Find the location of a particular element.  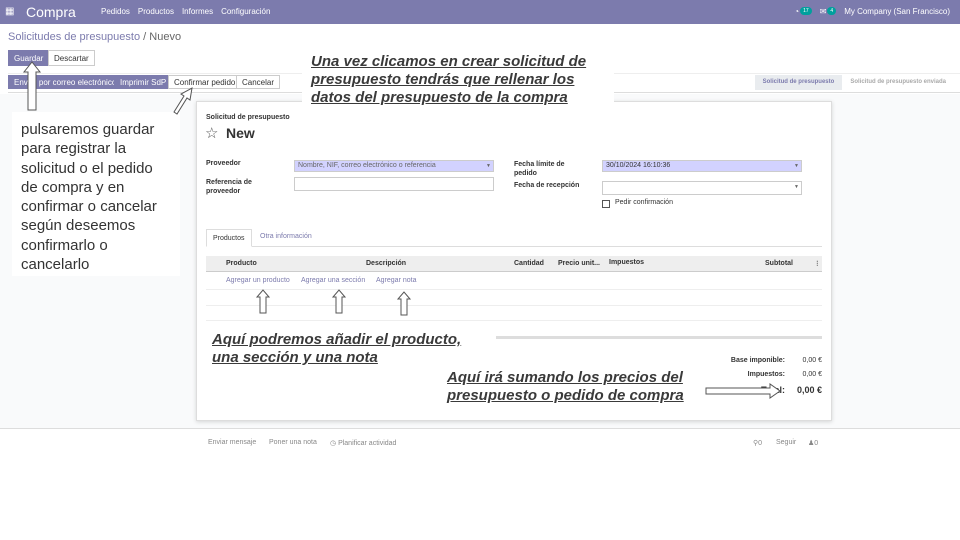

arrow-diagonal-icon is located at coordinates (183, 101).